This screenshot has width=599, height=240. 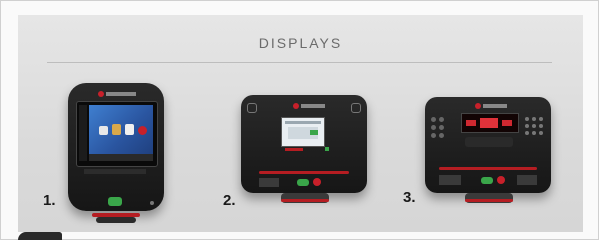 What do you see at coordinates (304, 153) in the screenshot?
I see `display-2-console` at bounding box center [304, 153].